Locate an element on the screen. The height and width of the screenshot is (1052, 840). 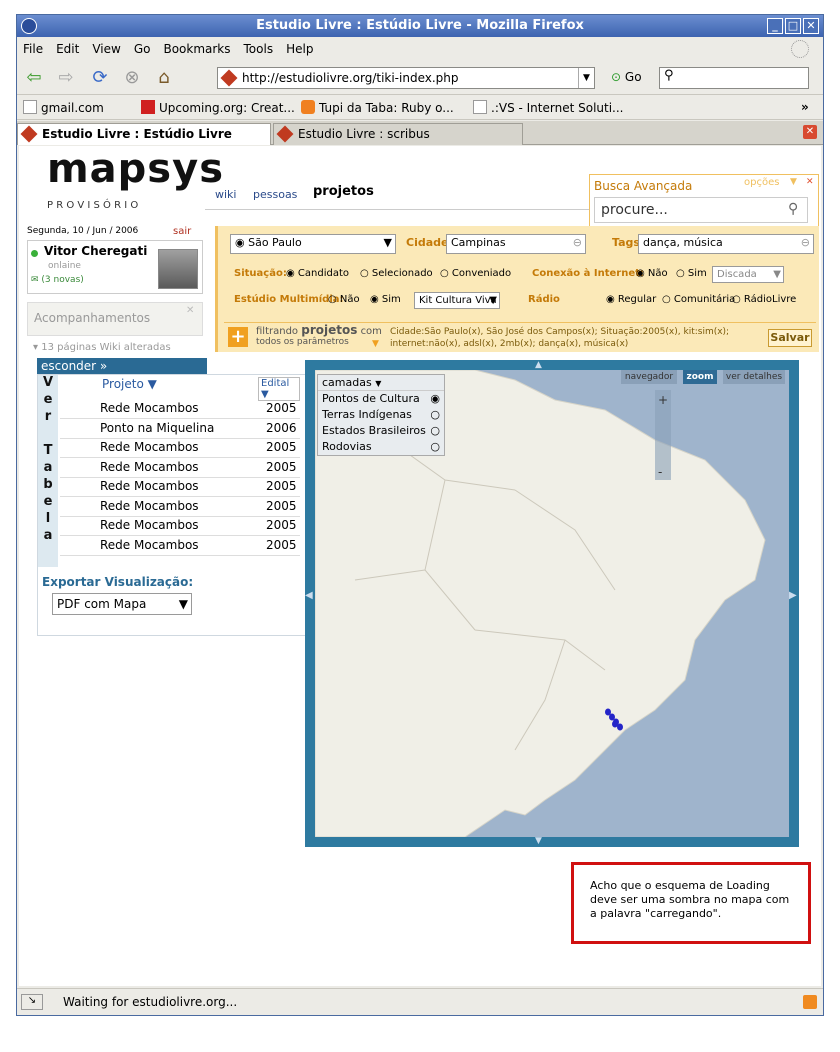
forward-arrow-icon: ⇨ is located at coordinates (66, 78).